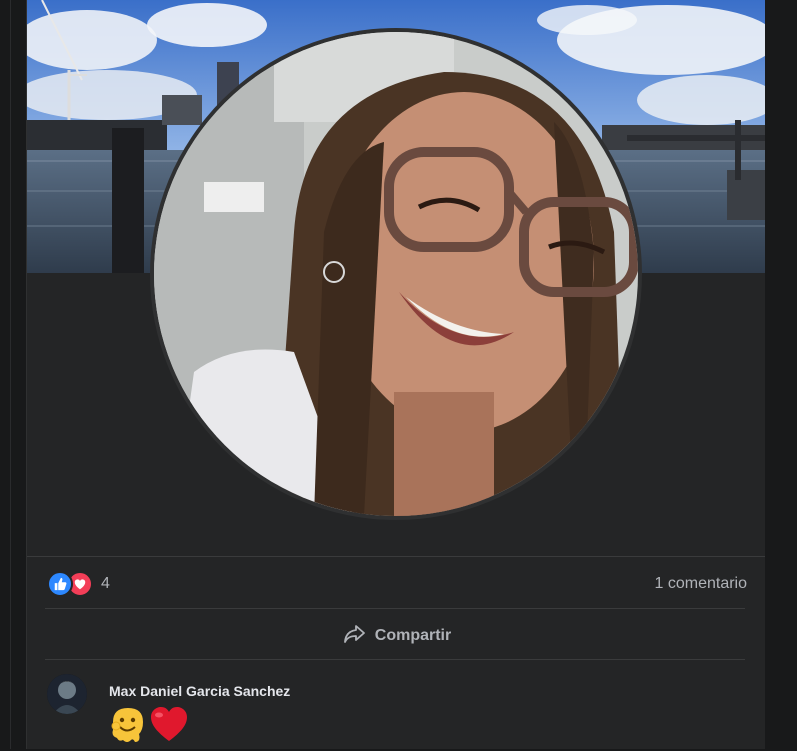  What do you see at coordinates (105, 584) in the screenshot?
I see `reaction-count: 4` at bounding box center [105, 584].